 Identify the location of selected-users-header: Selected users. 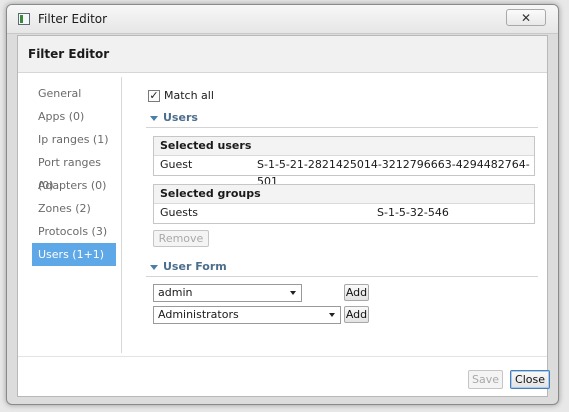
(344, 146).